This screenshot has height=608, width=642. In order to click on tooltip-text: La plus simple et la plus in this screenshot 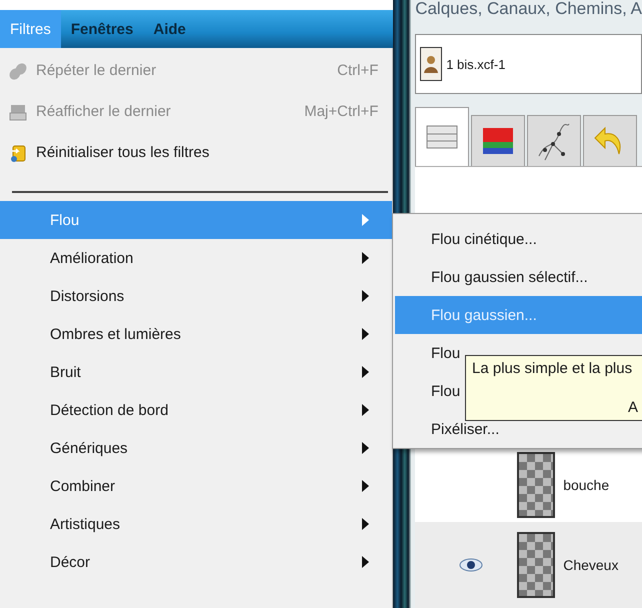, I will do `click(553, 368)`.